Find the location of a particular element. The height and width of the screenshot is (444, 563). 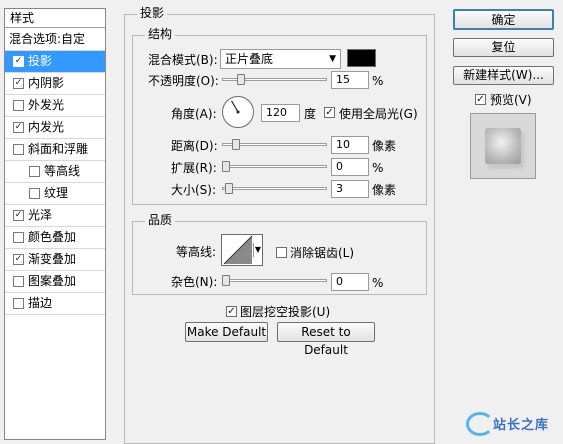

style-list-item: 斜面和浮雕 is located at coordinates (55, 149).